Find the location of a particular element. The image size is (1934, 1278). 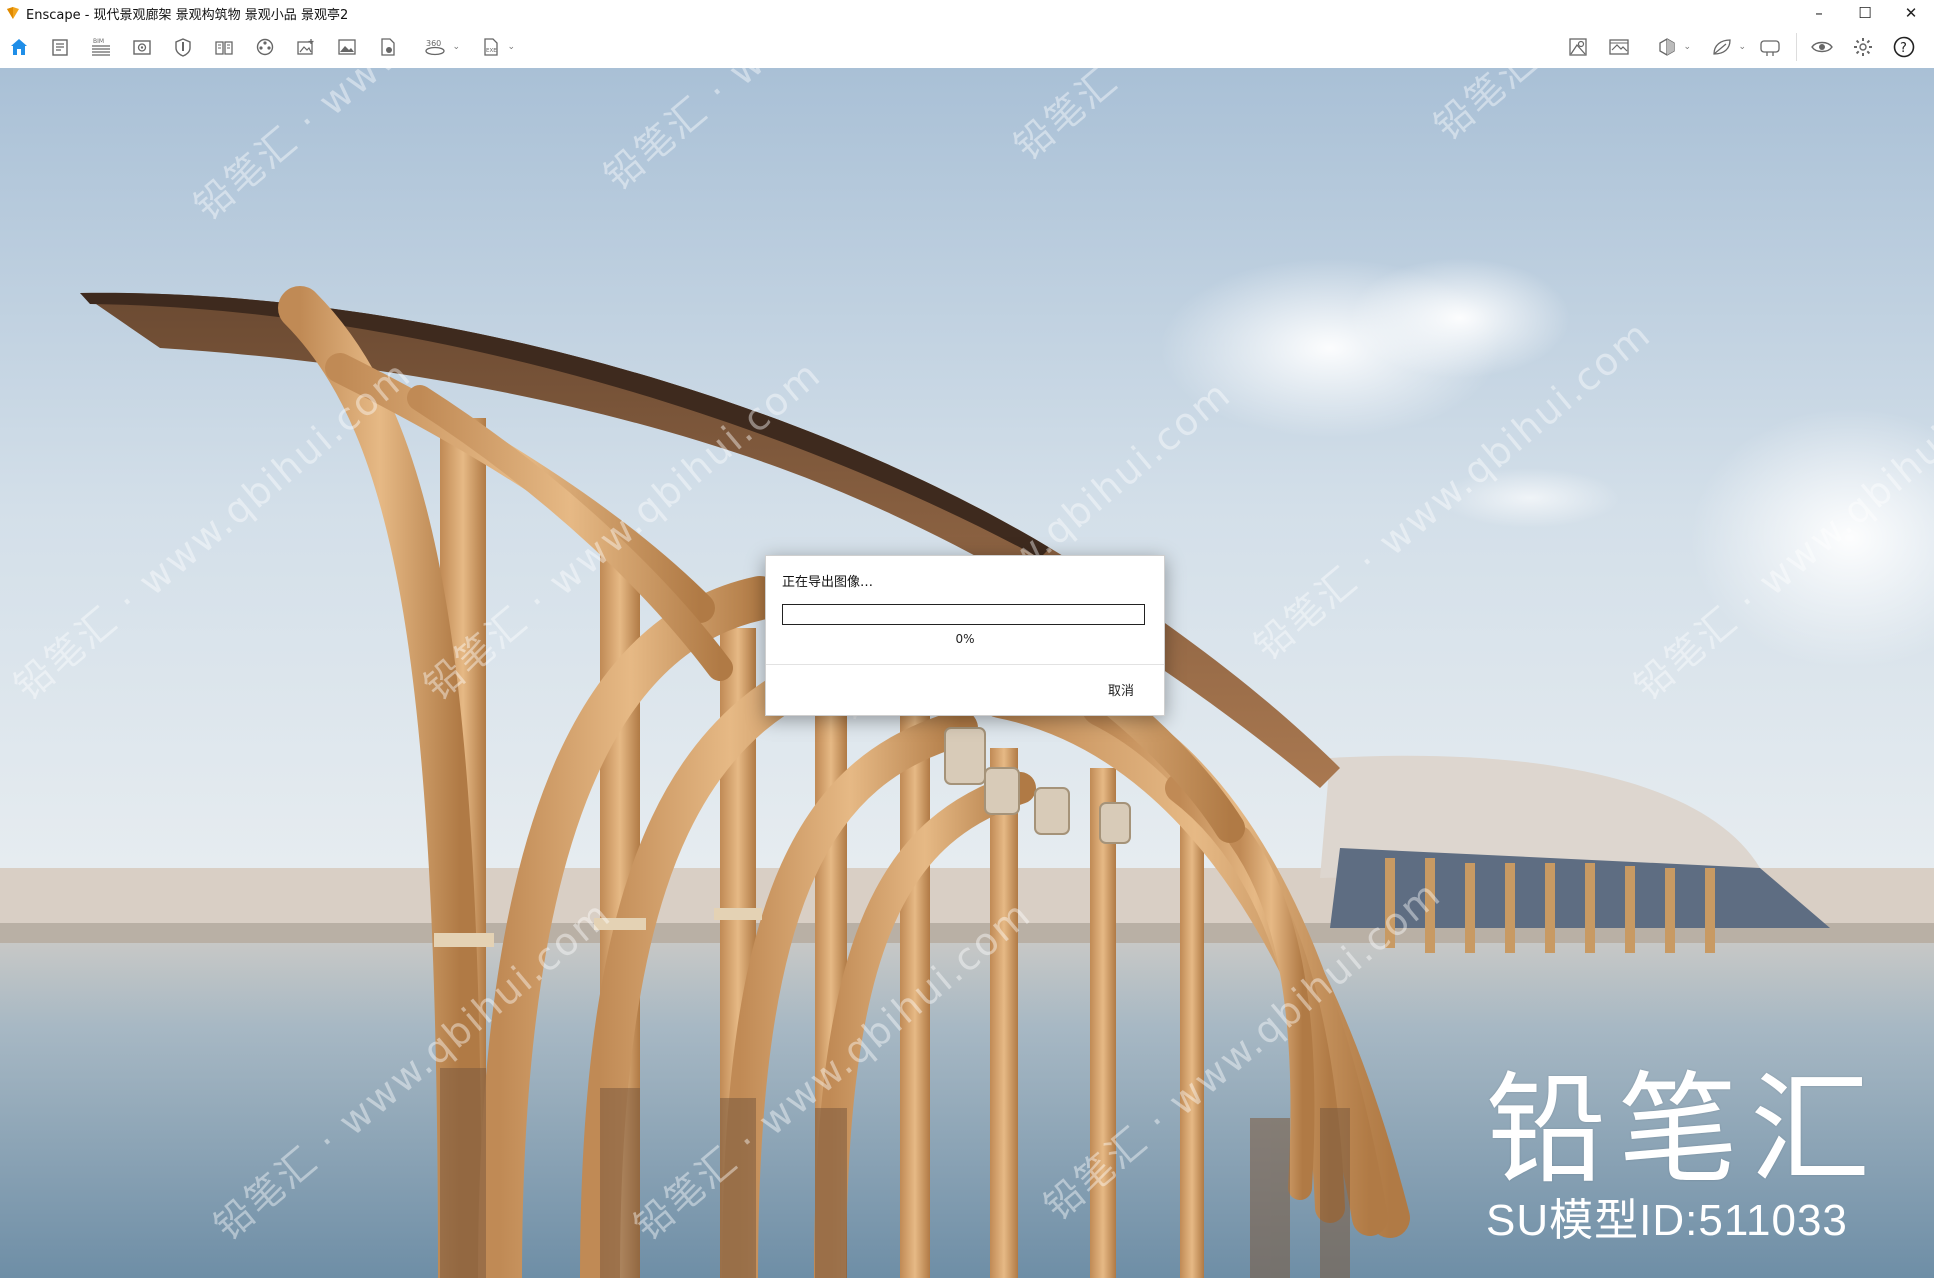

toolbar-separator is located at coordinates (1796, 47).